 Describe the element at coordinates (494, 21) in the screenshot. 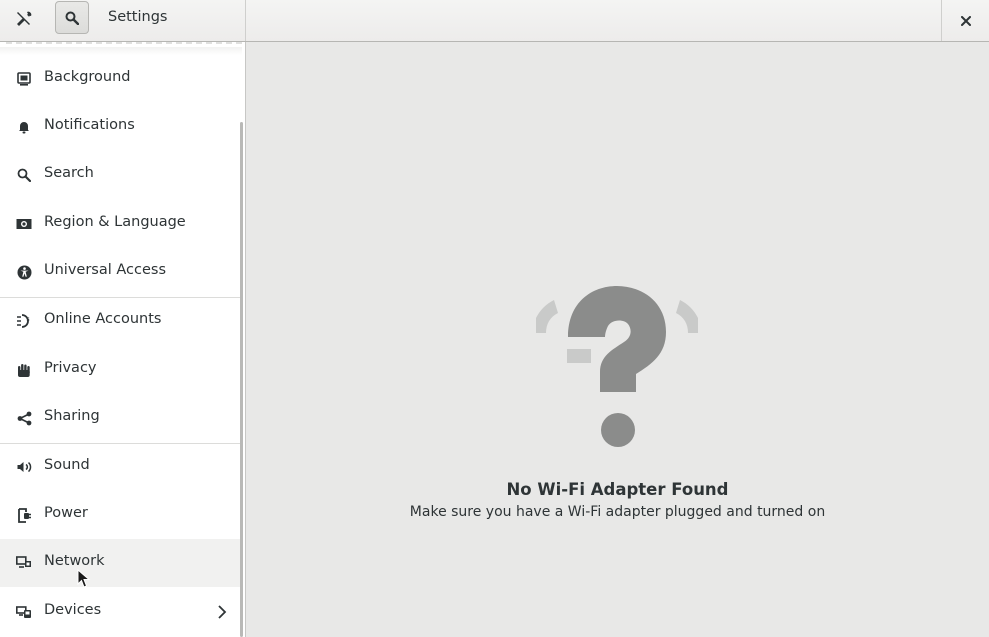

I see `header-bar: Settings` at that location.